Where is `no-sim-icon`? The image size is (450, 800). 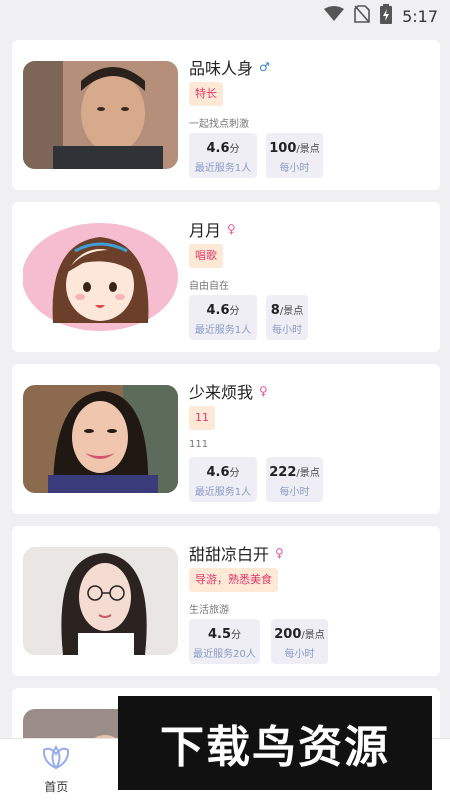
no-sim-icon is located at coordinates (362, 16).